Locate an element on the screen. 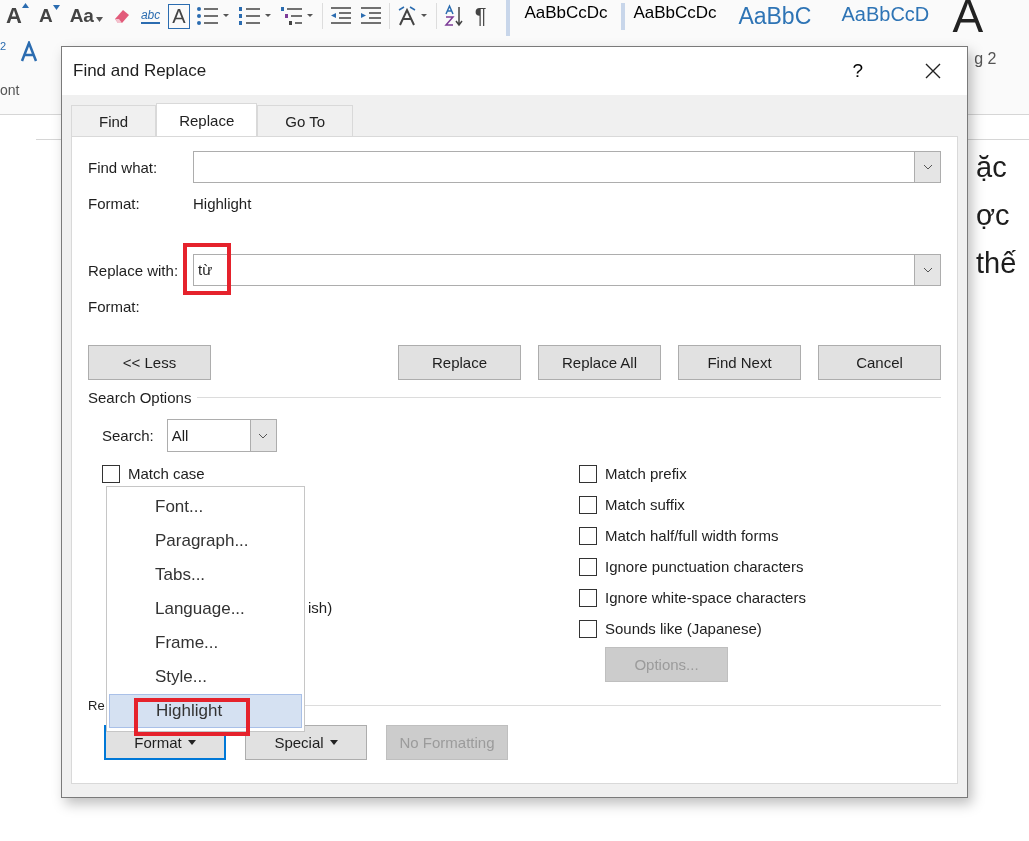 The height and width of the screenshot is (841, 1029). tab: Go To is located at coordinates (305, 120).